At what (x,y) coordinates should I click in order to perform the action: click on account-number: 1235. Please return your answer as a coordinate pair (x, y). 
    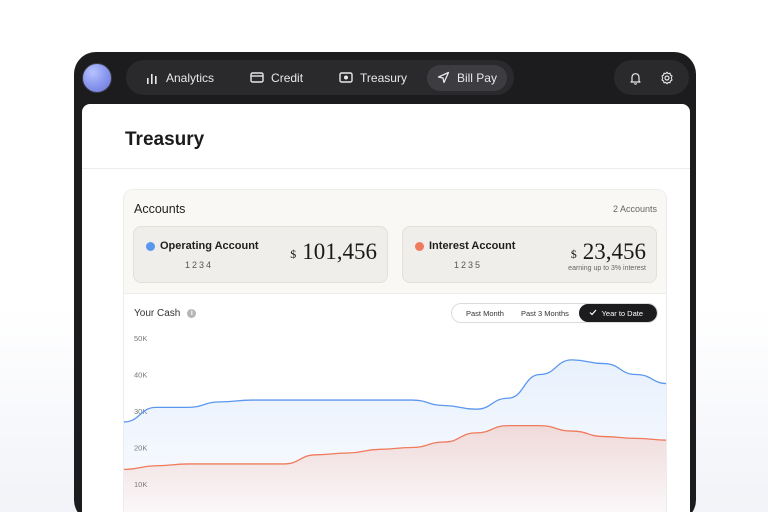
    Looking at the image, I should click on (468, 265).